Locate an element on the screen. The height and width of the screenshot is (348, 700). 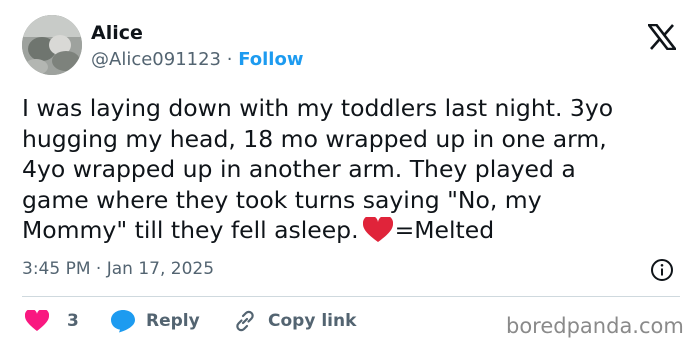
heart-emoji-icon is located at coordinates (377, 229).